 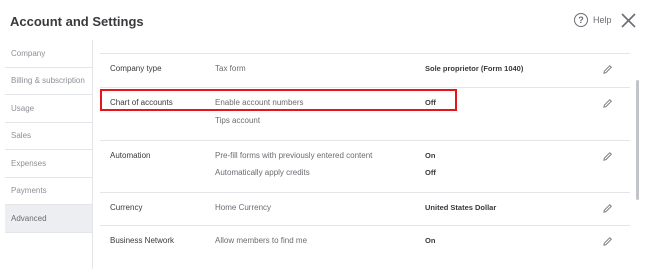 What do you see at coordinates (48, 191) in the screenshot?
I see `sidebar-item-payments: Payments` at bounding box center [48, 191].